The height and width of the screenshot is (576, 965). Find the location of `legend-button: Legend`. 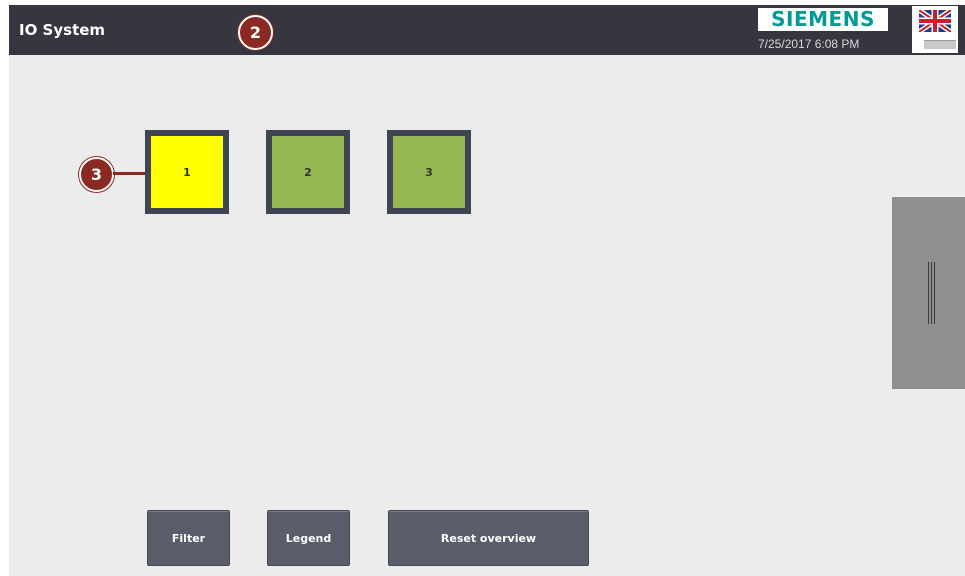

legend-button: Legend is located at coordinates (308, 538).